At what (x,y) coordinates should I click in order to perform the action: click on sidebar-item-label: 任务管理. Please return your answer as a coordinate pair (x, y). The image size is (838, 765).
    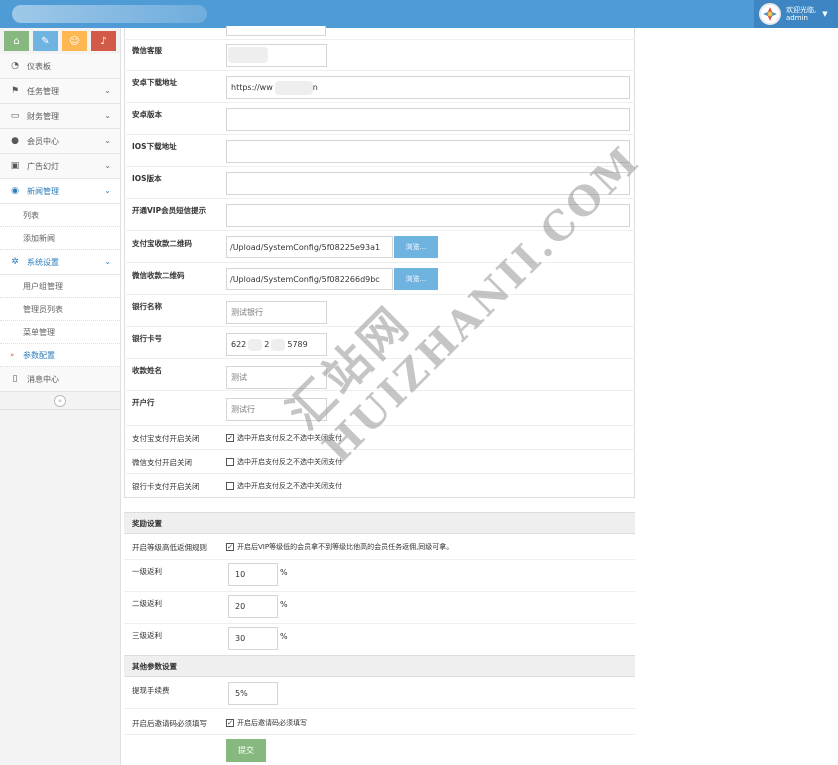
    Looking at the image, I should click on (43, 91).